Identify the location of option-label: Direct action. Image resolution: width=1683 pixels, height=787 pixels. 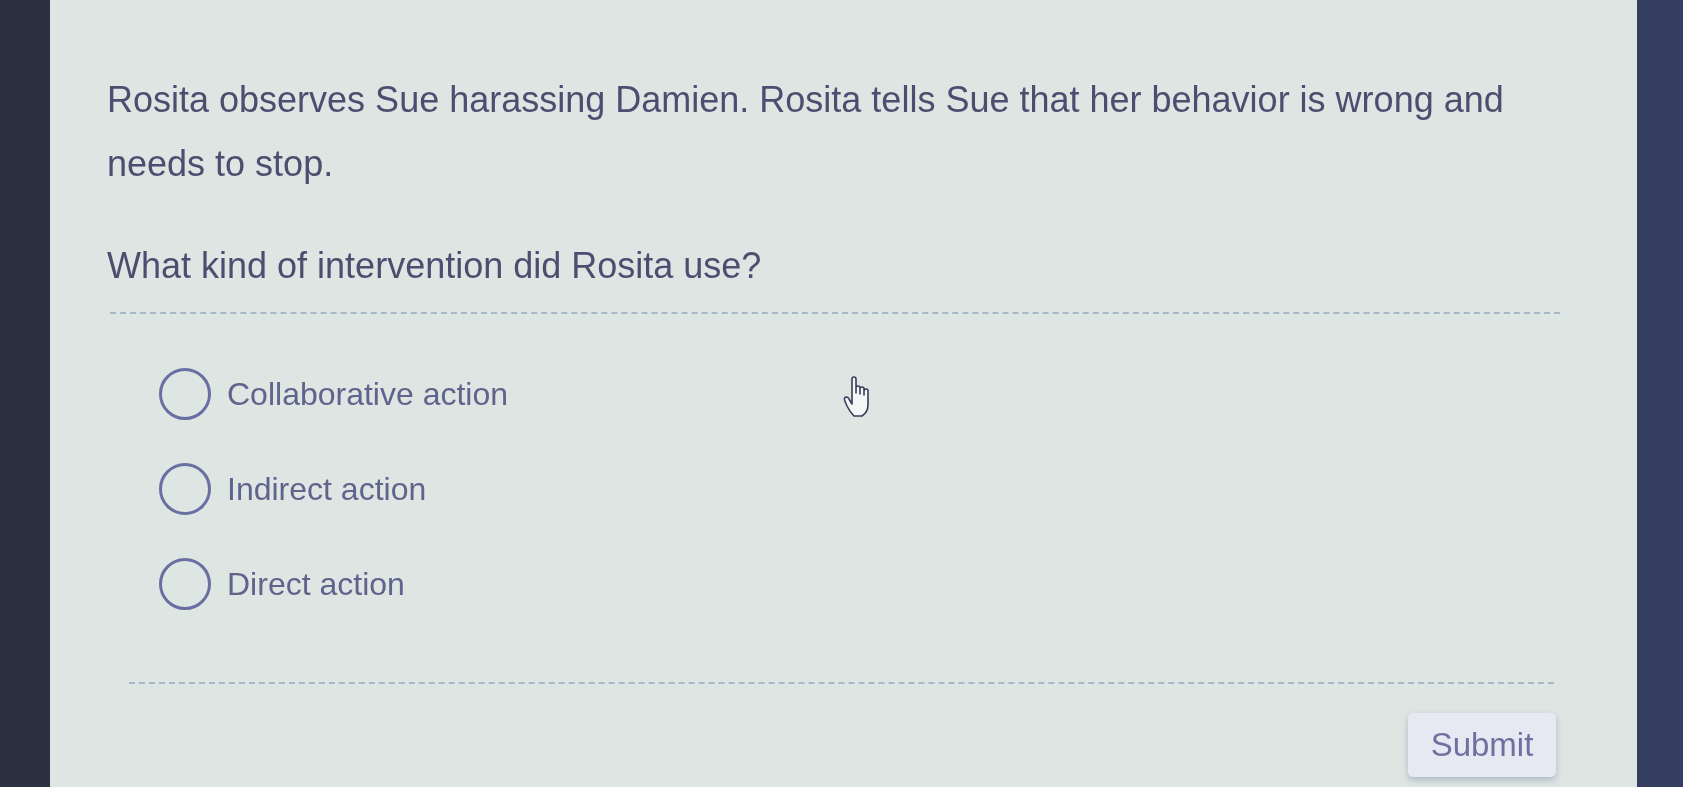
(316, 584).